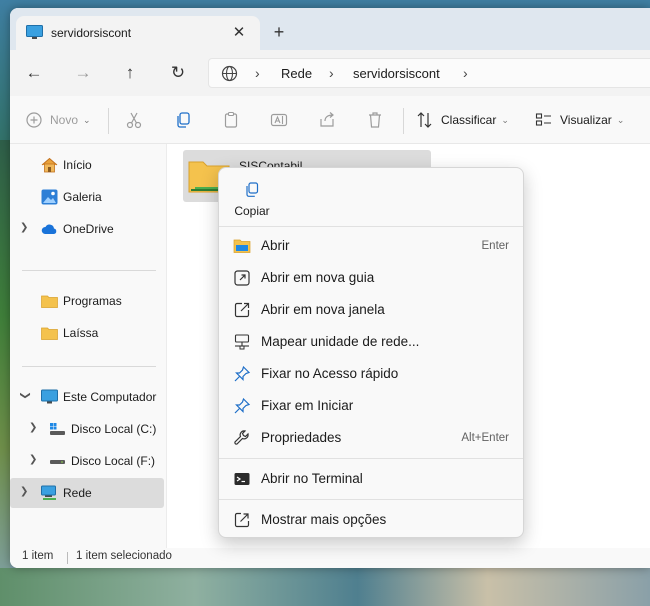  What do you see at coordinates (183, 120) in the screenshot?
I see `copy-button` at bounding box center [183, 120].